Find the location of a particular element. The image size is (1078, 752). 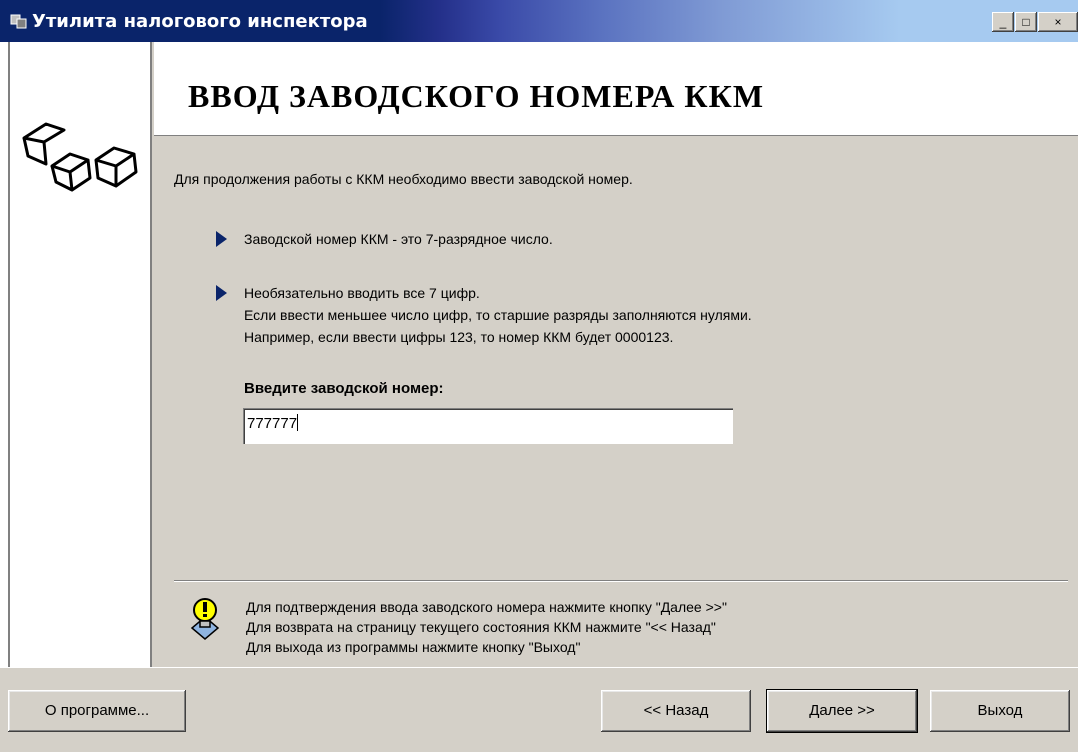

exit-button: Выход is located at coordinates (1000, 711).